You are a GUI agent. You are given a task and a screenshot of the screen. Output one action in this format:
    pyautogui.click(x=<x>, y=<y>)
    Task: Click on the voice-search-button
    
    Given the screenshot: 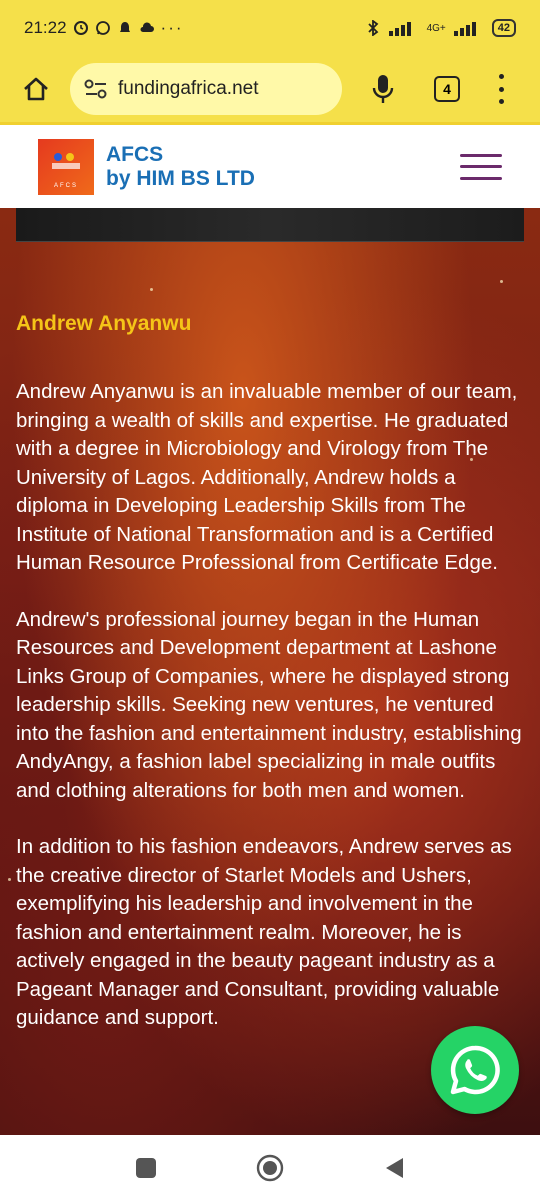 What is the action you would take?
    pyautogui.click(x=383, y=89)
    